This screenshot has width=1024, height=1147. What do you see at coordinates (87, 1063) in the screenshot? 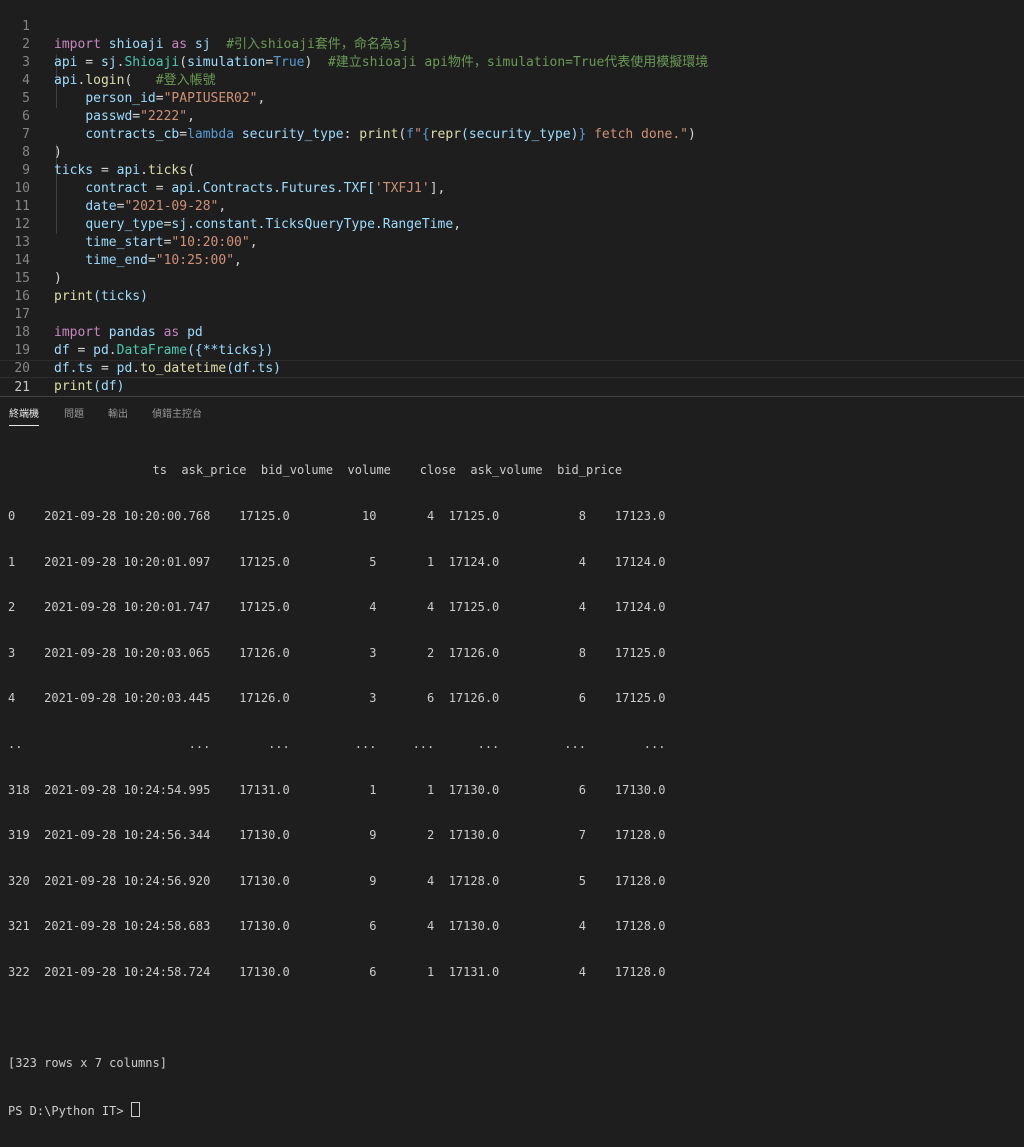
I see `table-summary: [323 rows x 7 columns]` at bounding box center [87, 1063].